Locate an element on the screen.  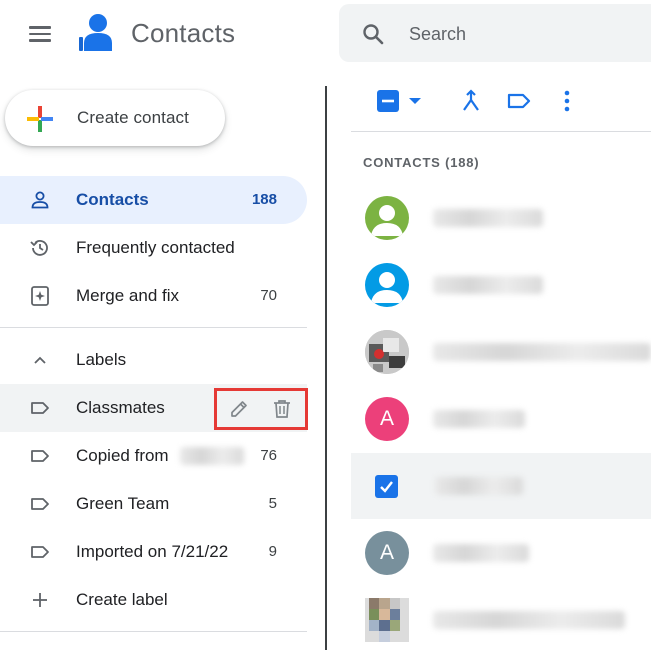
label-item-count: 9 is located at coordinates (272, 551).